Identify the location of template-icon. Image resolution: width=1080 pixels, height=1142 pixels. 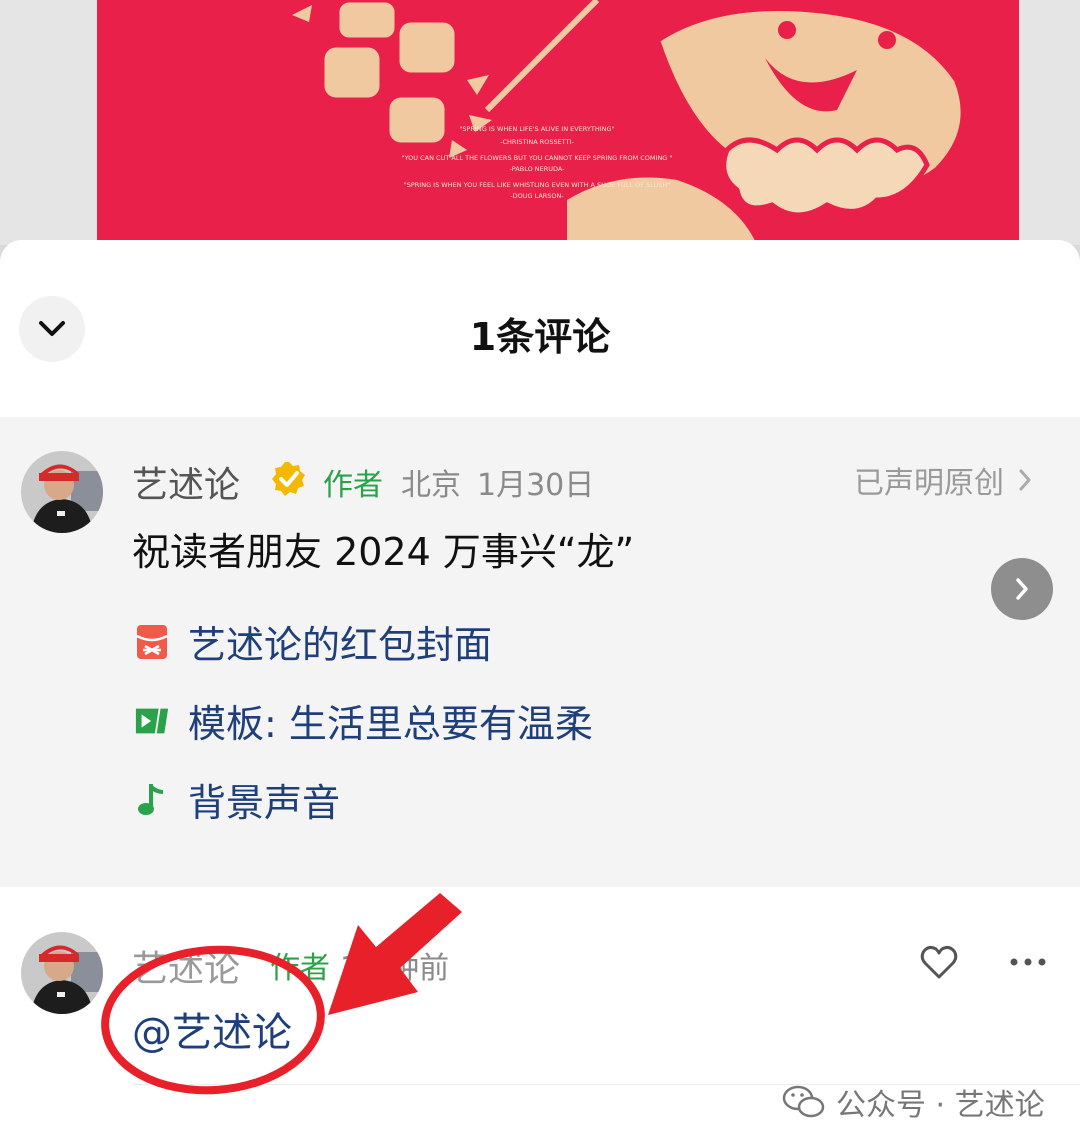
(152, 721).